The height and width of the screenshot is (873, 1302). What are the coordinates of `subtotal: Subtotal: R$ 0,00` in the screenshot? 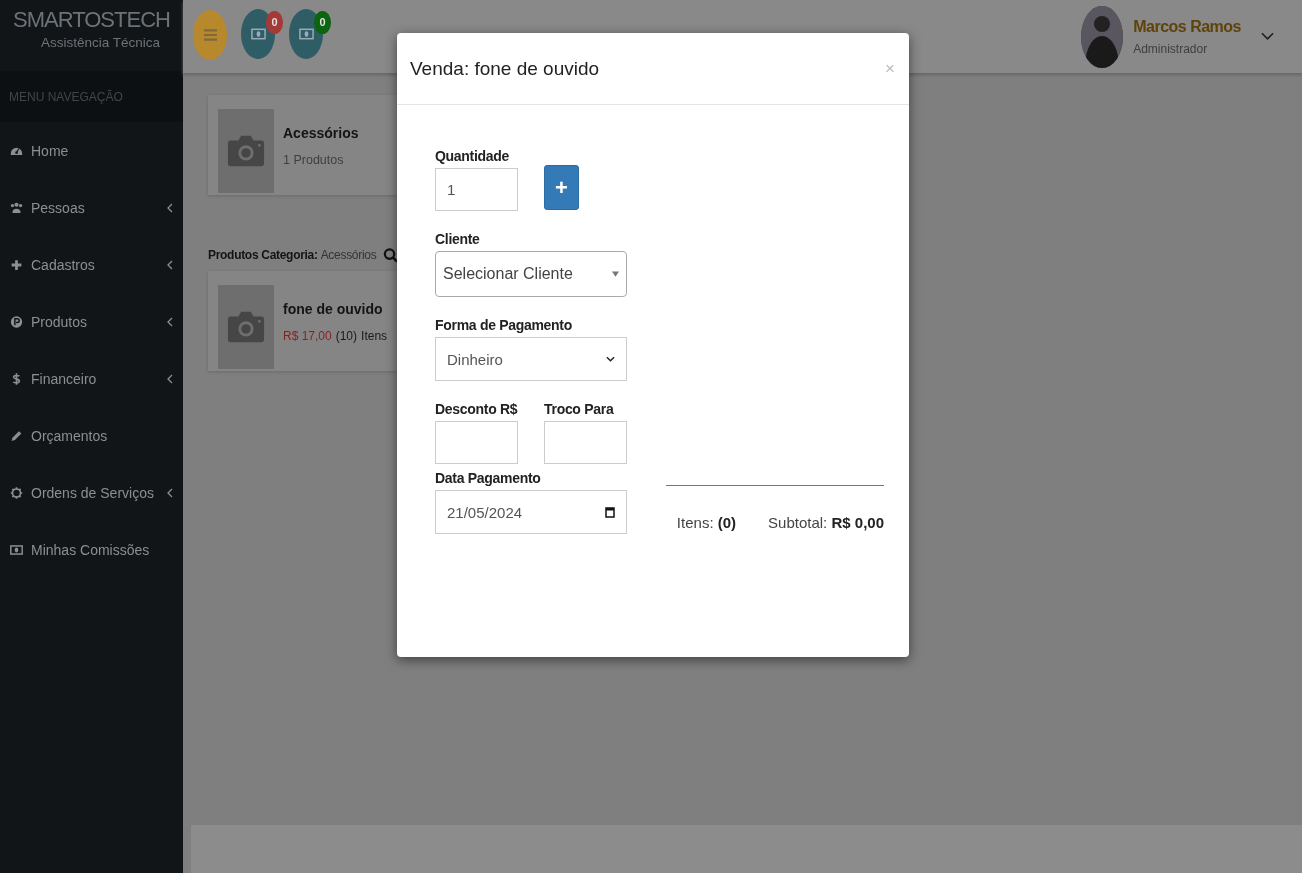 It's located at (826, 522).